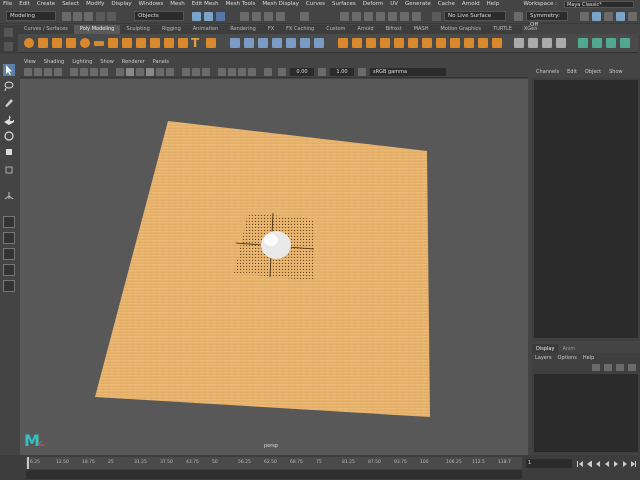 This screenshot has height=480, width=640. What do you see at coordinates (9, 170) in the screenshot?
I see `last-tool-icon` at bounding box center [9, 170].